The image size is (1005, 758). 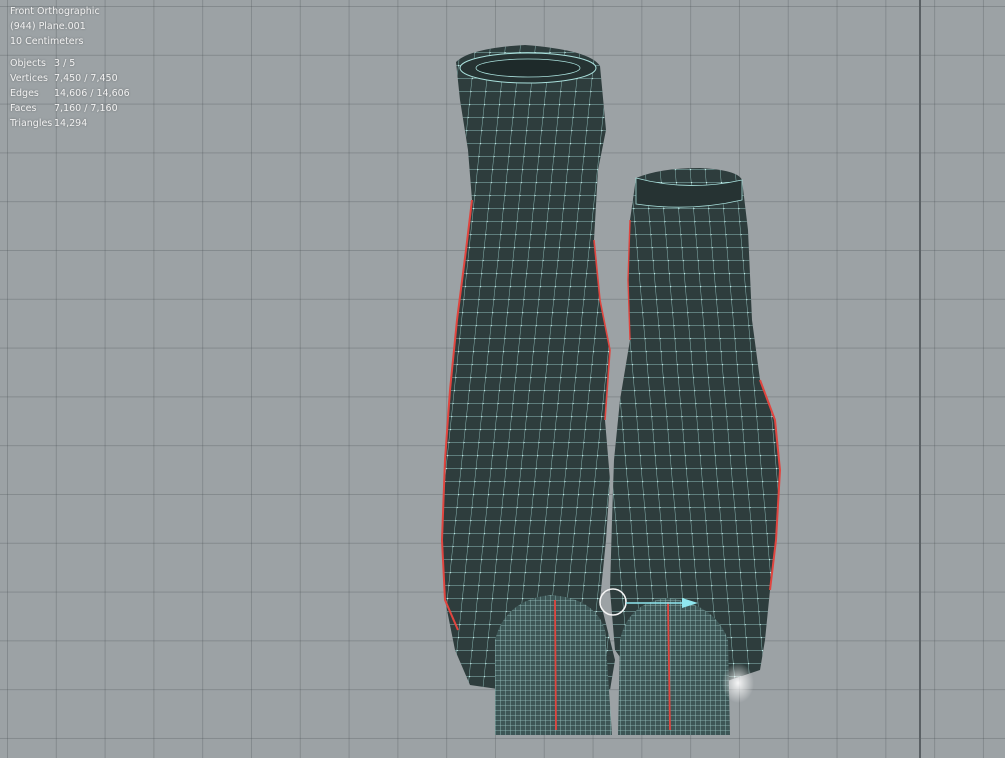 I want to click on boot-left-mesh, so click(x=527, y=370).